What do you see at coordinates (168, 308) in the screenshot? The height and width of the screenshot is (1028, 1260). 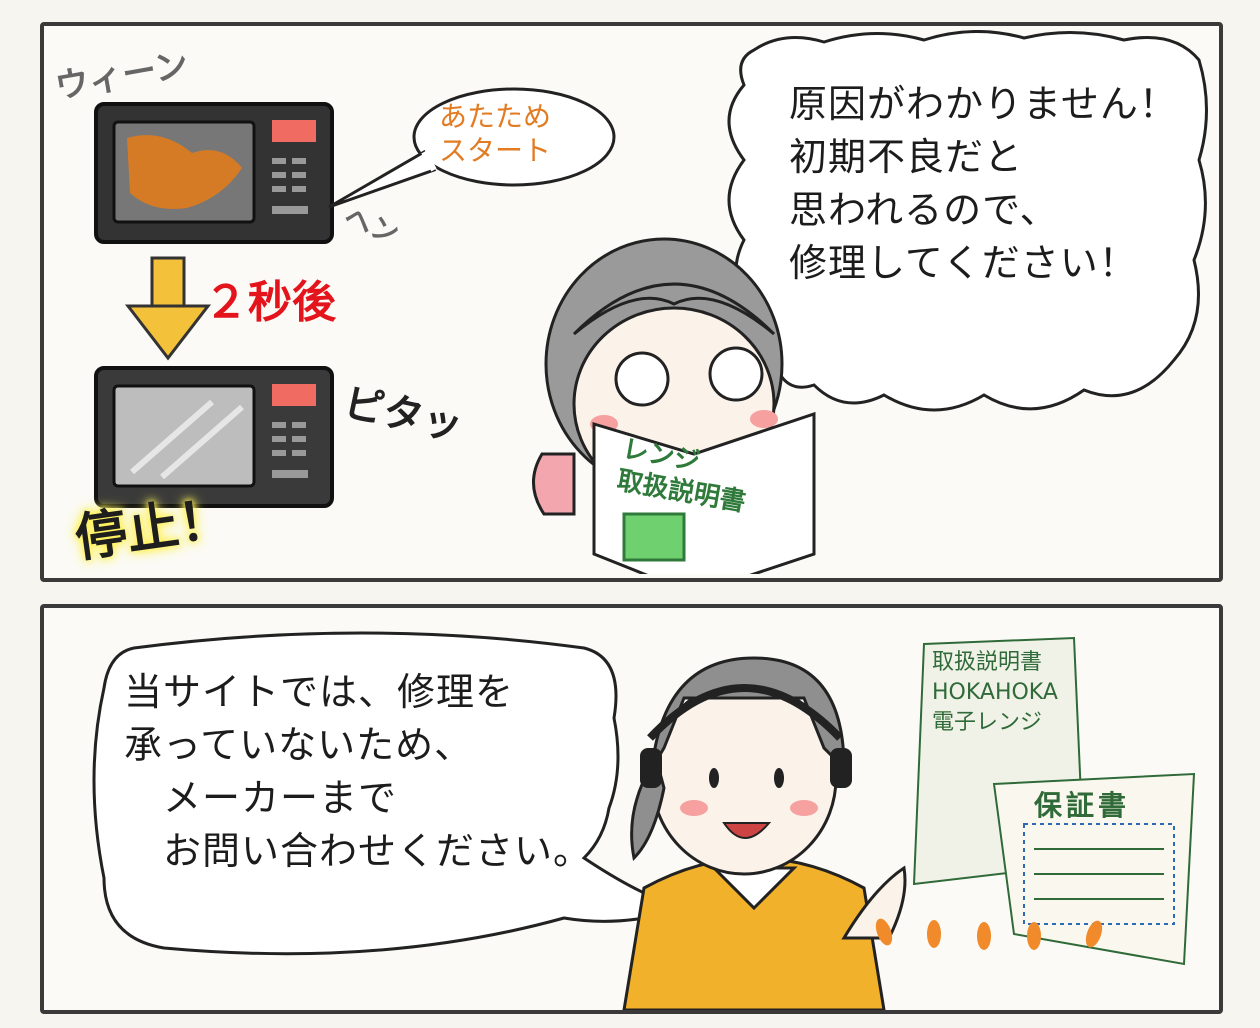 I see `down-arrow-icon` at bounding box center [168, 308].